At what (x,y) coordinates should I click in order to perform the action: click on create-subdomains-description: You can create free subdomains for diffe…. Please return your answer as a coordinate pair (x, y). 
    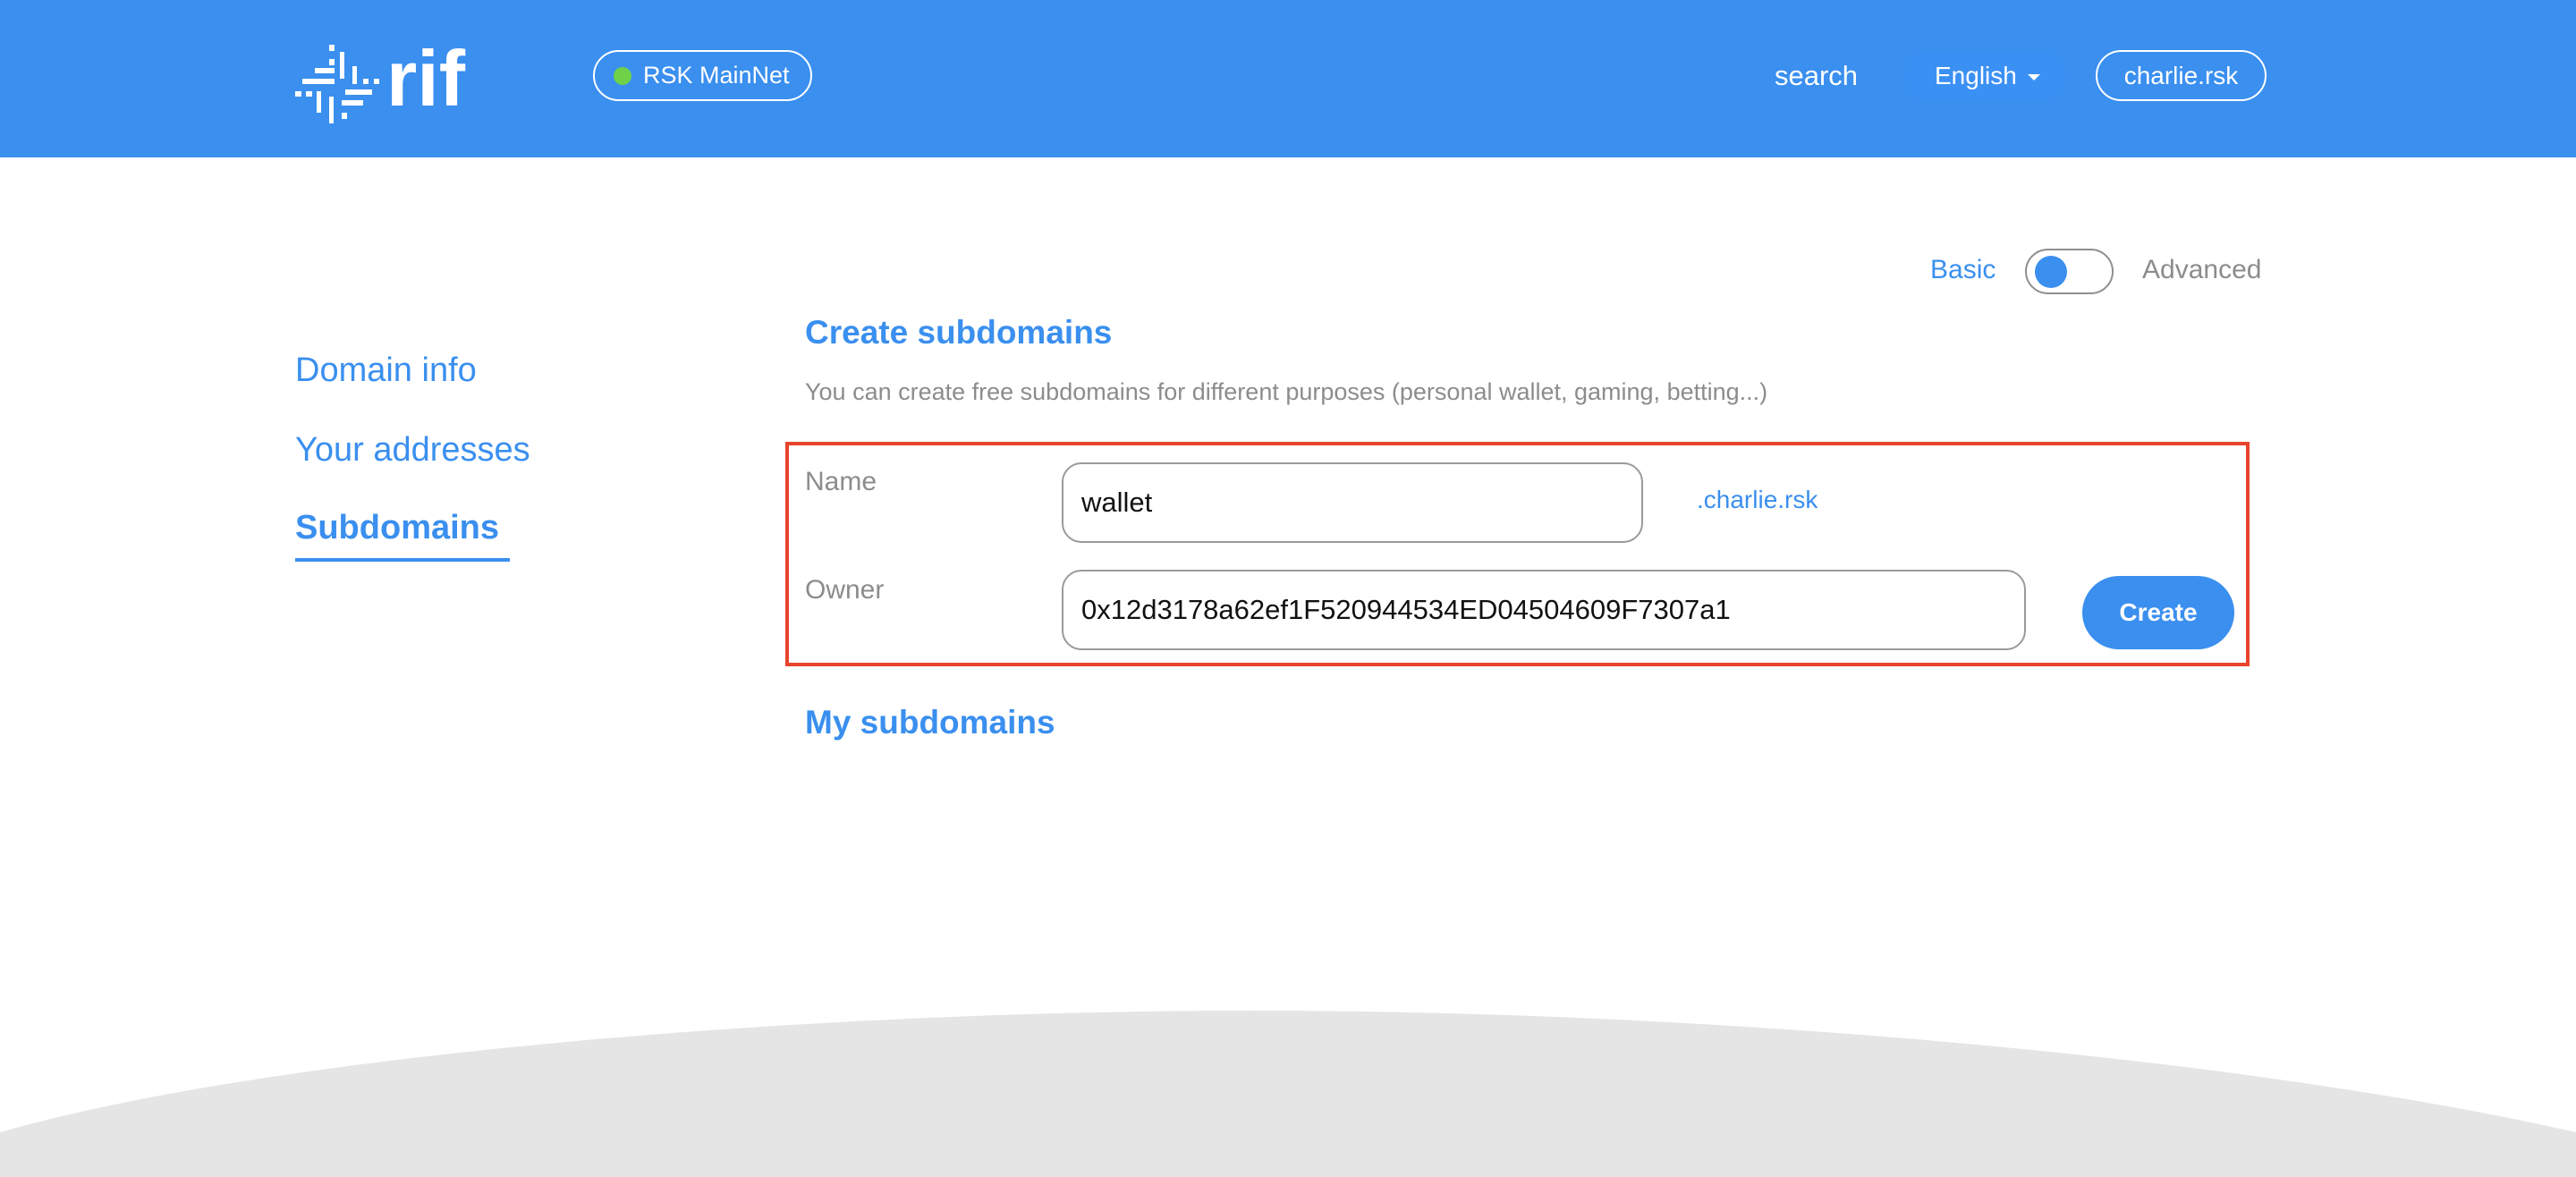
    Looking at the image, I should click on (1286, 391).